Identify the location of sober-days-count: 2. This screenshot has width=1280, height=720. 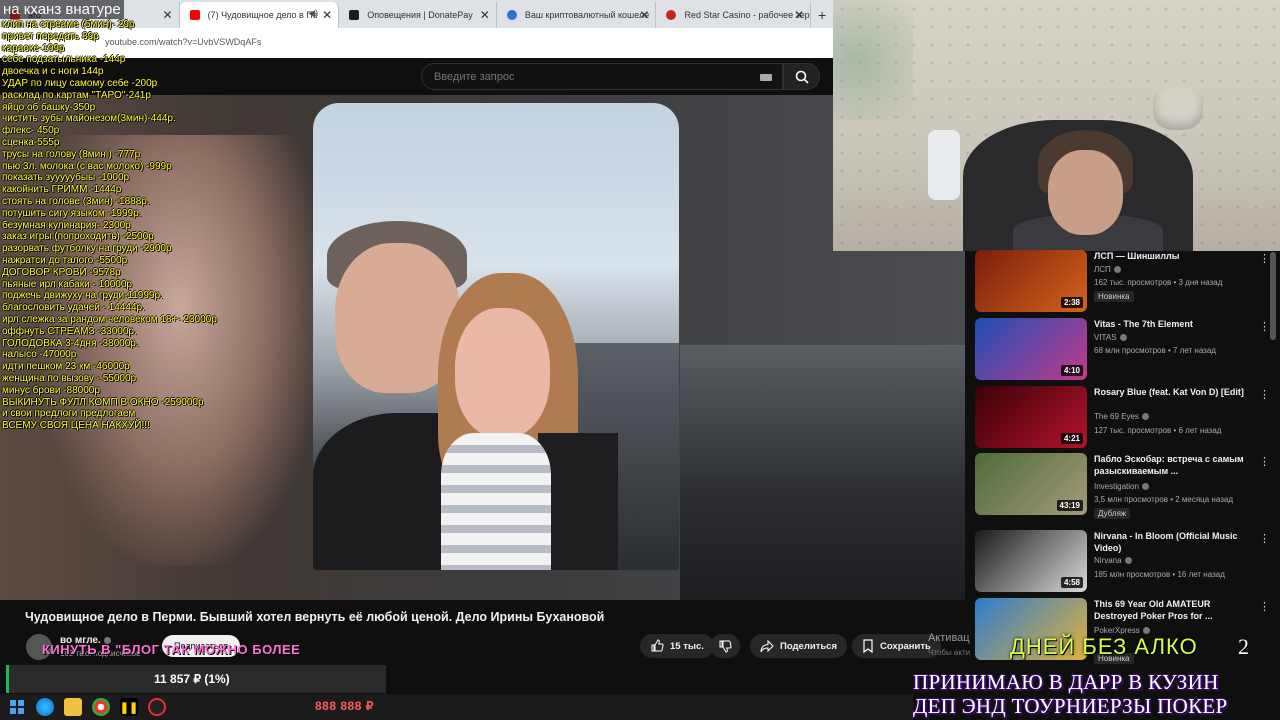
(1243, 646).